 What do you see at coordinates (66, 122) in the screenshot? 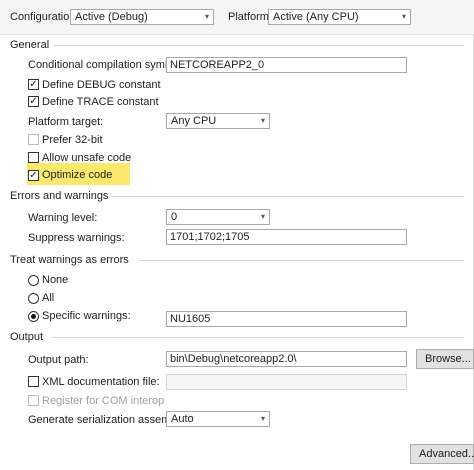
I see `platform-target-label: Platform target:` at bounding box center [66, 122].